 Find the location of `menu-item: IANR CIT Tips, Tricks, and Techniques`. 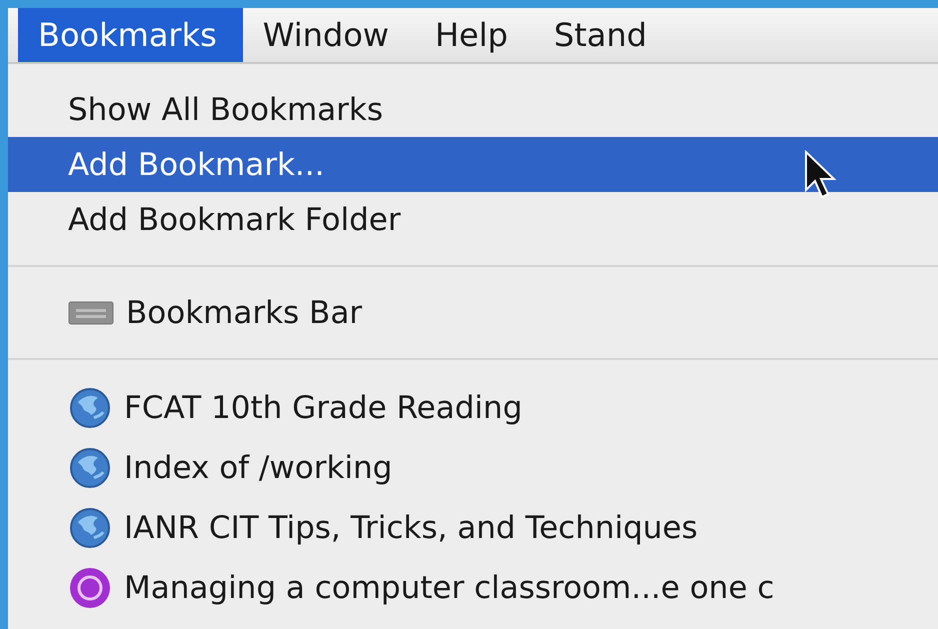

menu-item: IANR CIT Tips, Tricks, and Techniques is located at coordinates (473, 528).